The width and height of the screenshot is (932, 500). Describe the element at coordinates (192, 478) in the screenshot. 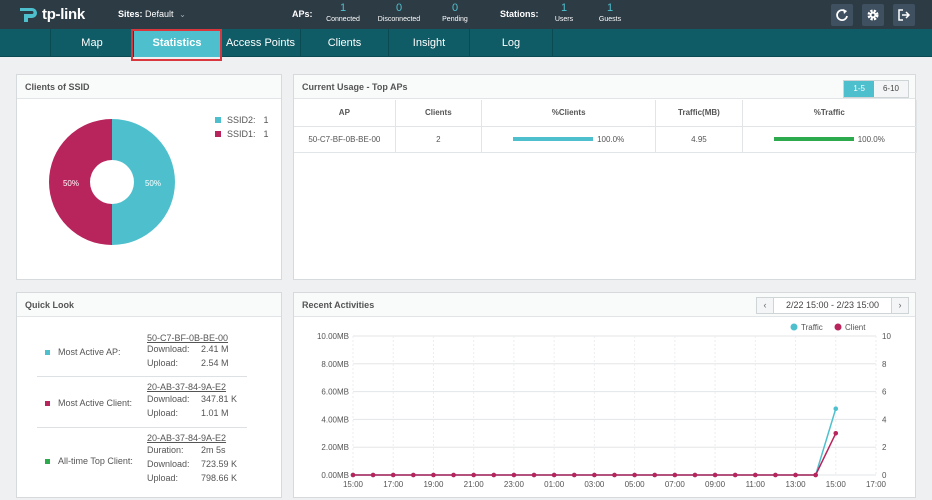

I see `ql-kv-row: Upload: 798.66 K` at that location.